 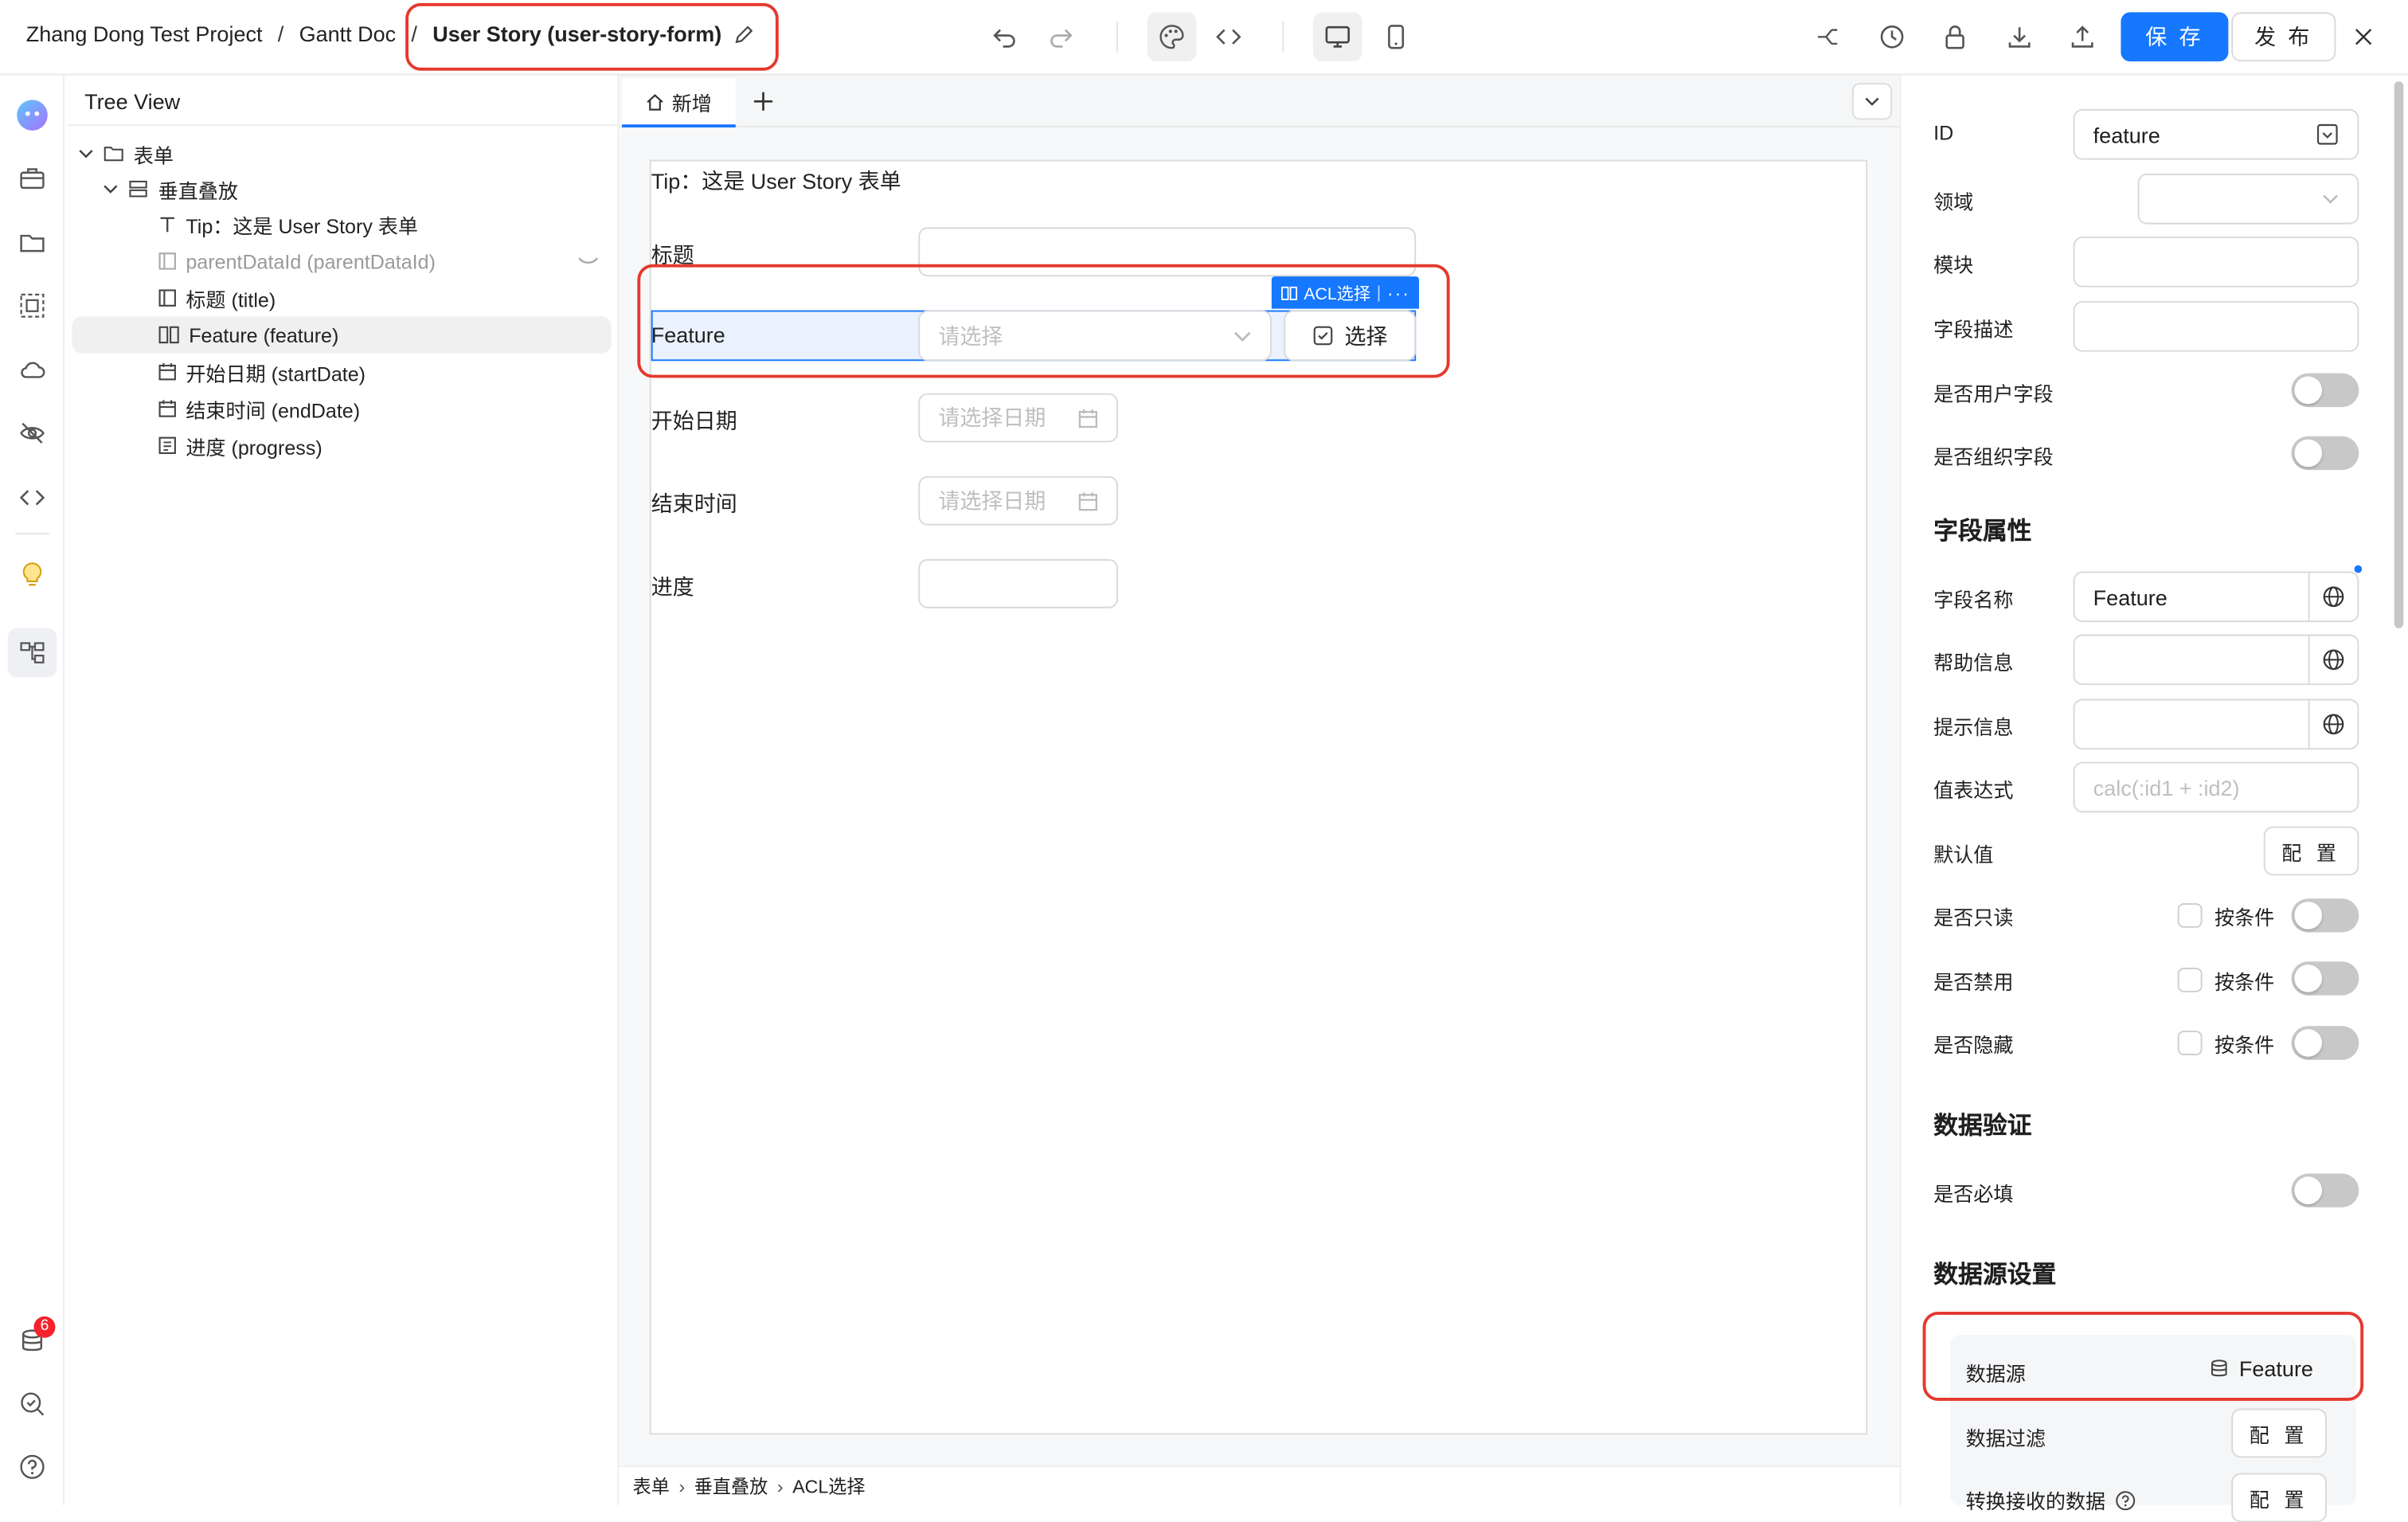 I want to click on id-label: ID, so click(x=1943, y=133).